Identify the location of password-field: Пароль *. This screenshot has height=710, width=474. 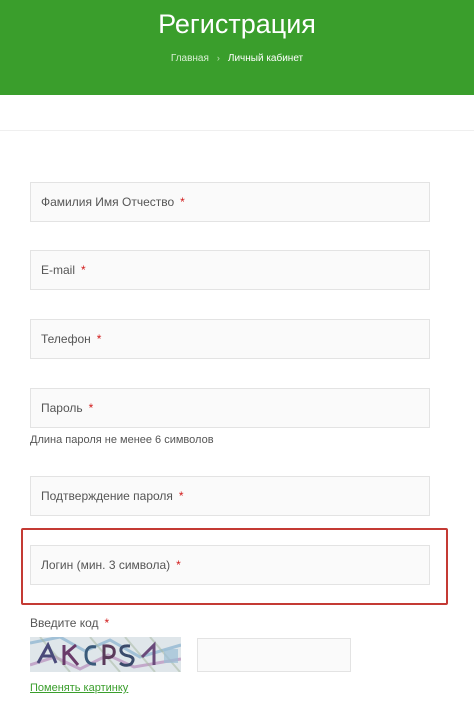
(230, 408).